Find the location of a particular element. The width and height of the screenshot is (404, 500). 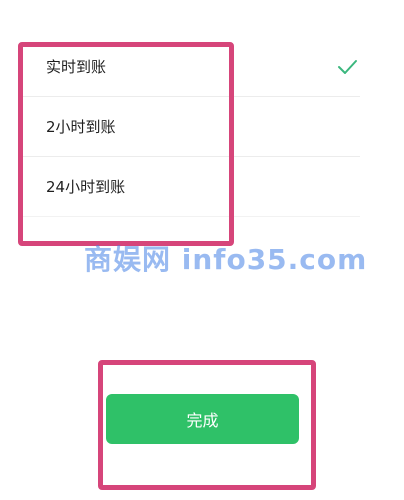

option-label: 24小时到账 is located at coordinates (86, 187).